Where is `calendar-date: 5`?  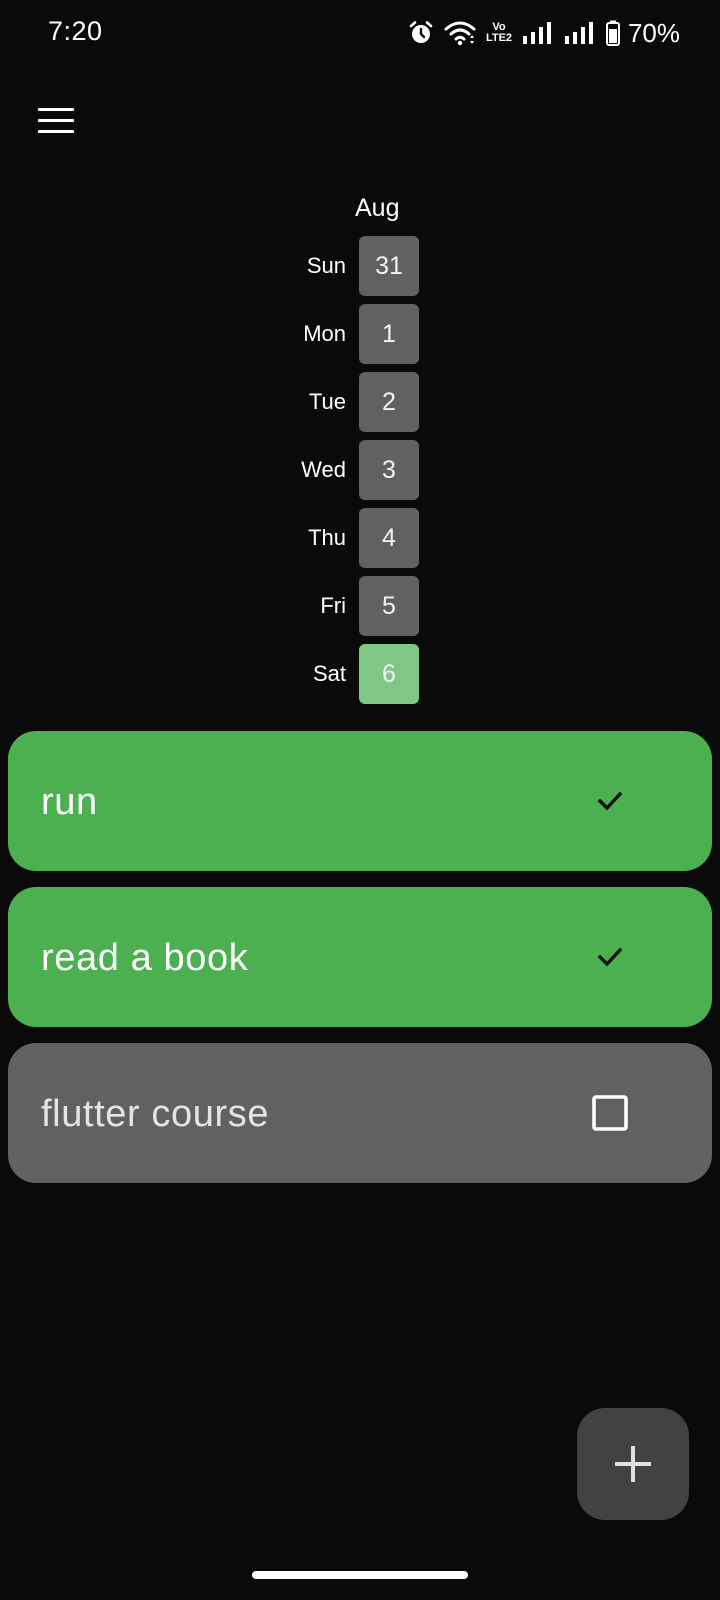
calendar-date: 5 is located at coordinates (389, 606).